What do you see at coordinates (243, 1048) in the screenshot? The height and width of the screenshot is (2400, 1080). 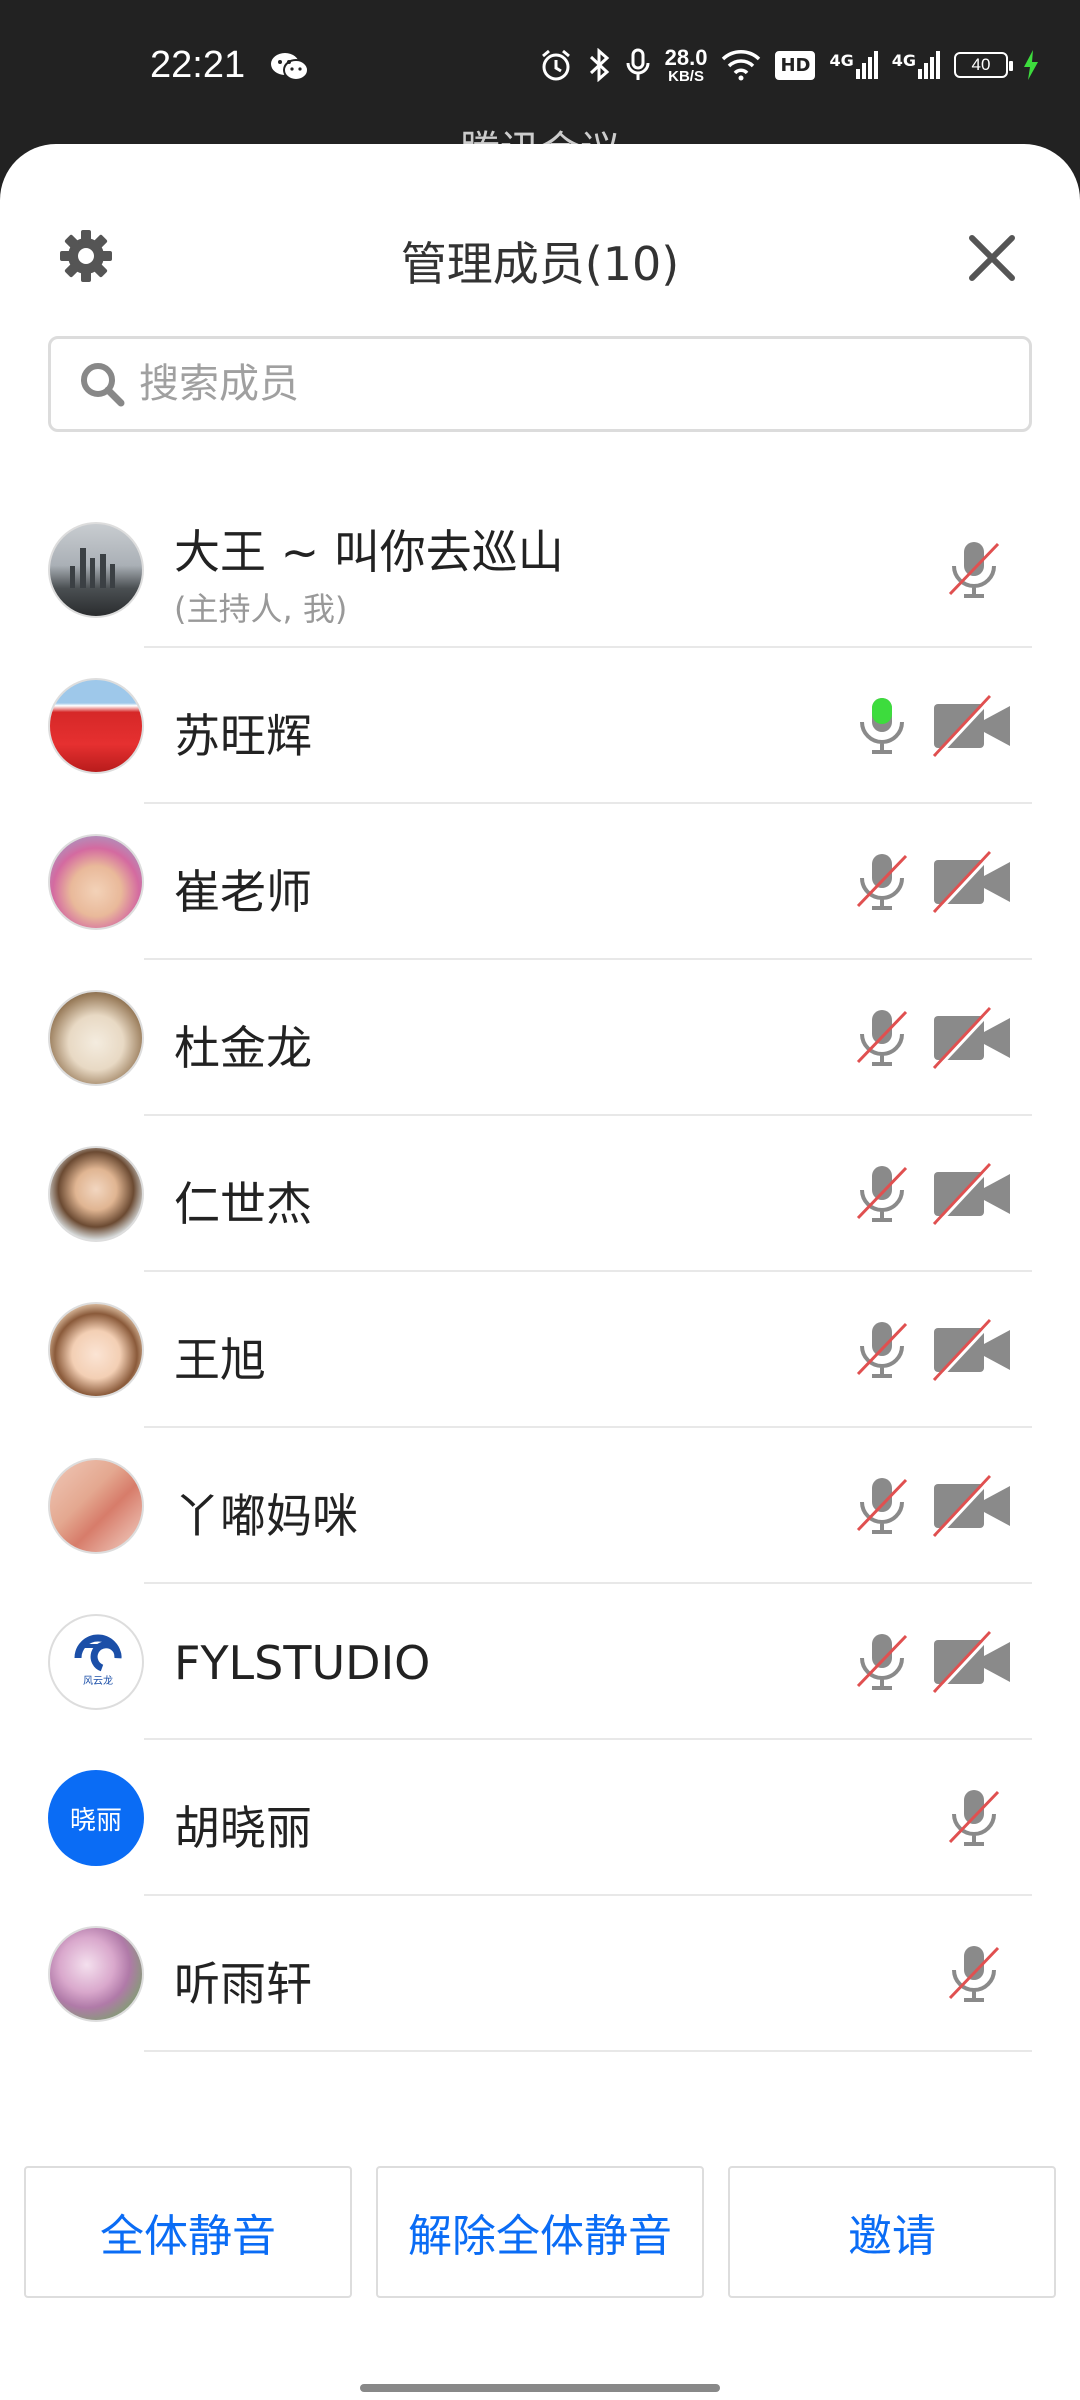 I see `member-name: 杜金龙` at bounding box center [243, 1048].